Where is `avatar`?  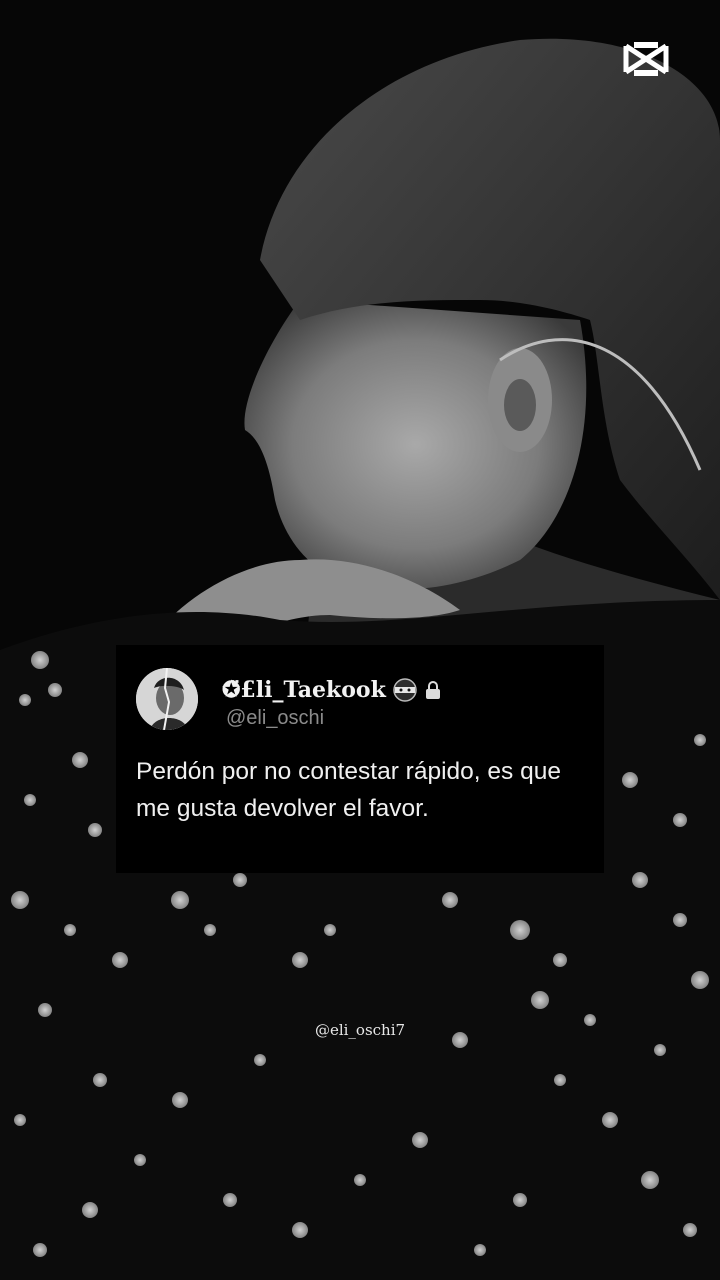 avatar is located at coordinates (167, 699).